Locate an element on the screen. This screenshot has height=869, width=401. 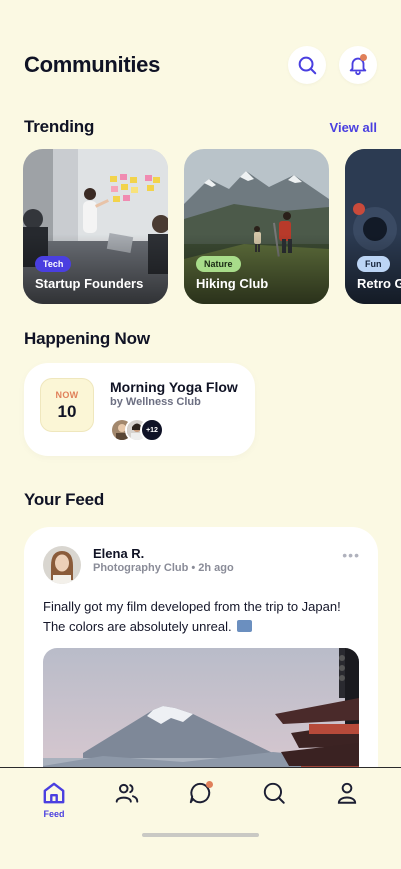
app-header: Communities is located at coordinates (200, 65).